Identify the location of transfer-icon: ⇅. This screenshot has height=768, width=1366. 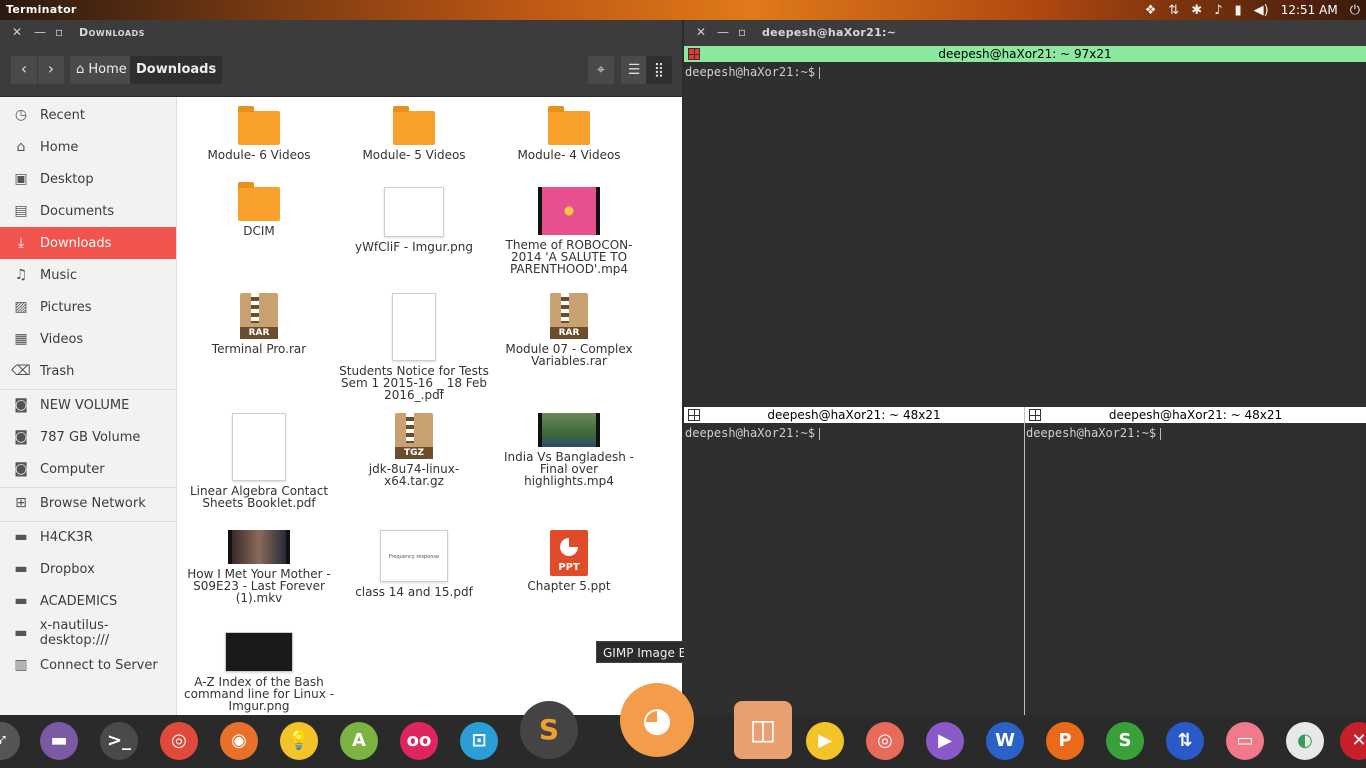
(1185, 741).